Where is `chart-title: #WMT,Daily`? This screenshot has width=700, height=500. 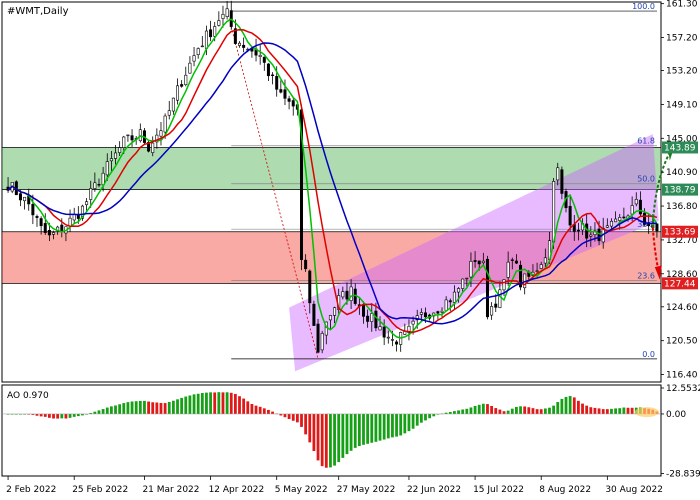
chart-title: #WMT,Daily is located at coordinates (38, 11).